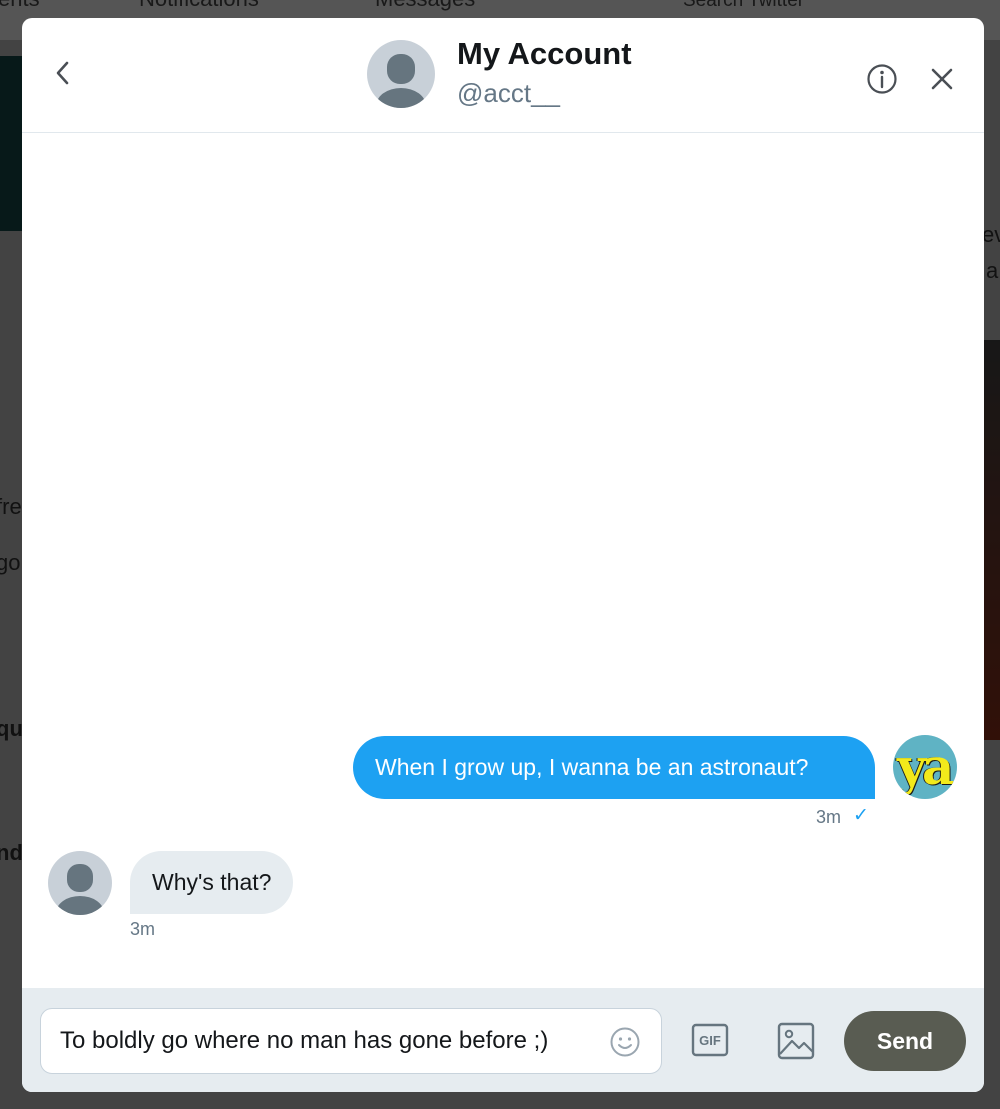  I want to click on avatar-logo: ya, so click(925, 766).